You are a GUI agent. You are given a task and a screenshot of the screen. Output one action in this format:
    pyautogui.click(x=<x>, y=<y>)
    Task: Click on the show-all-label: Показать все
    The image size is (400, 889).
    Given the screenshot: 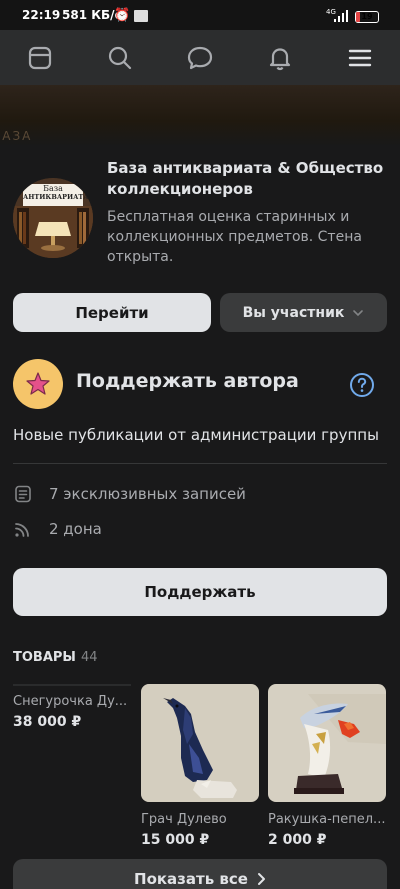 What is the action you would take?
    pyautogui.click(x=191, y=879)
    